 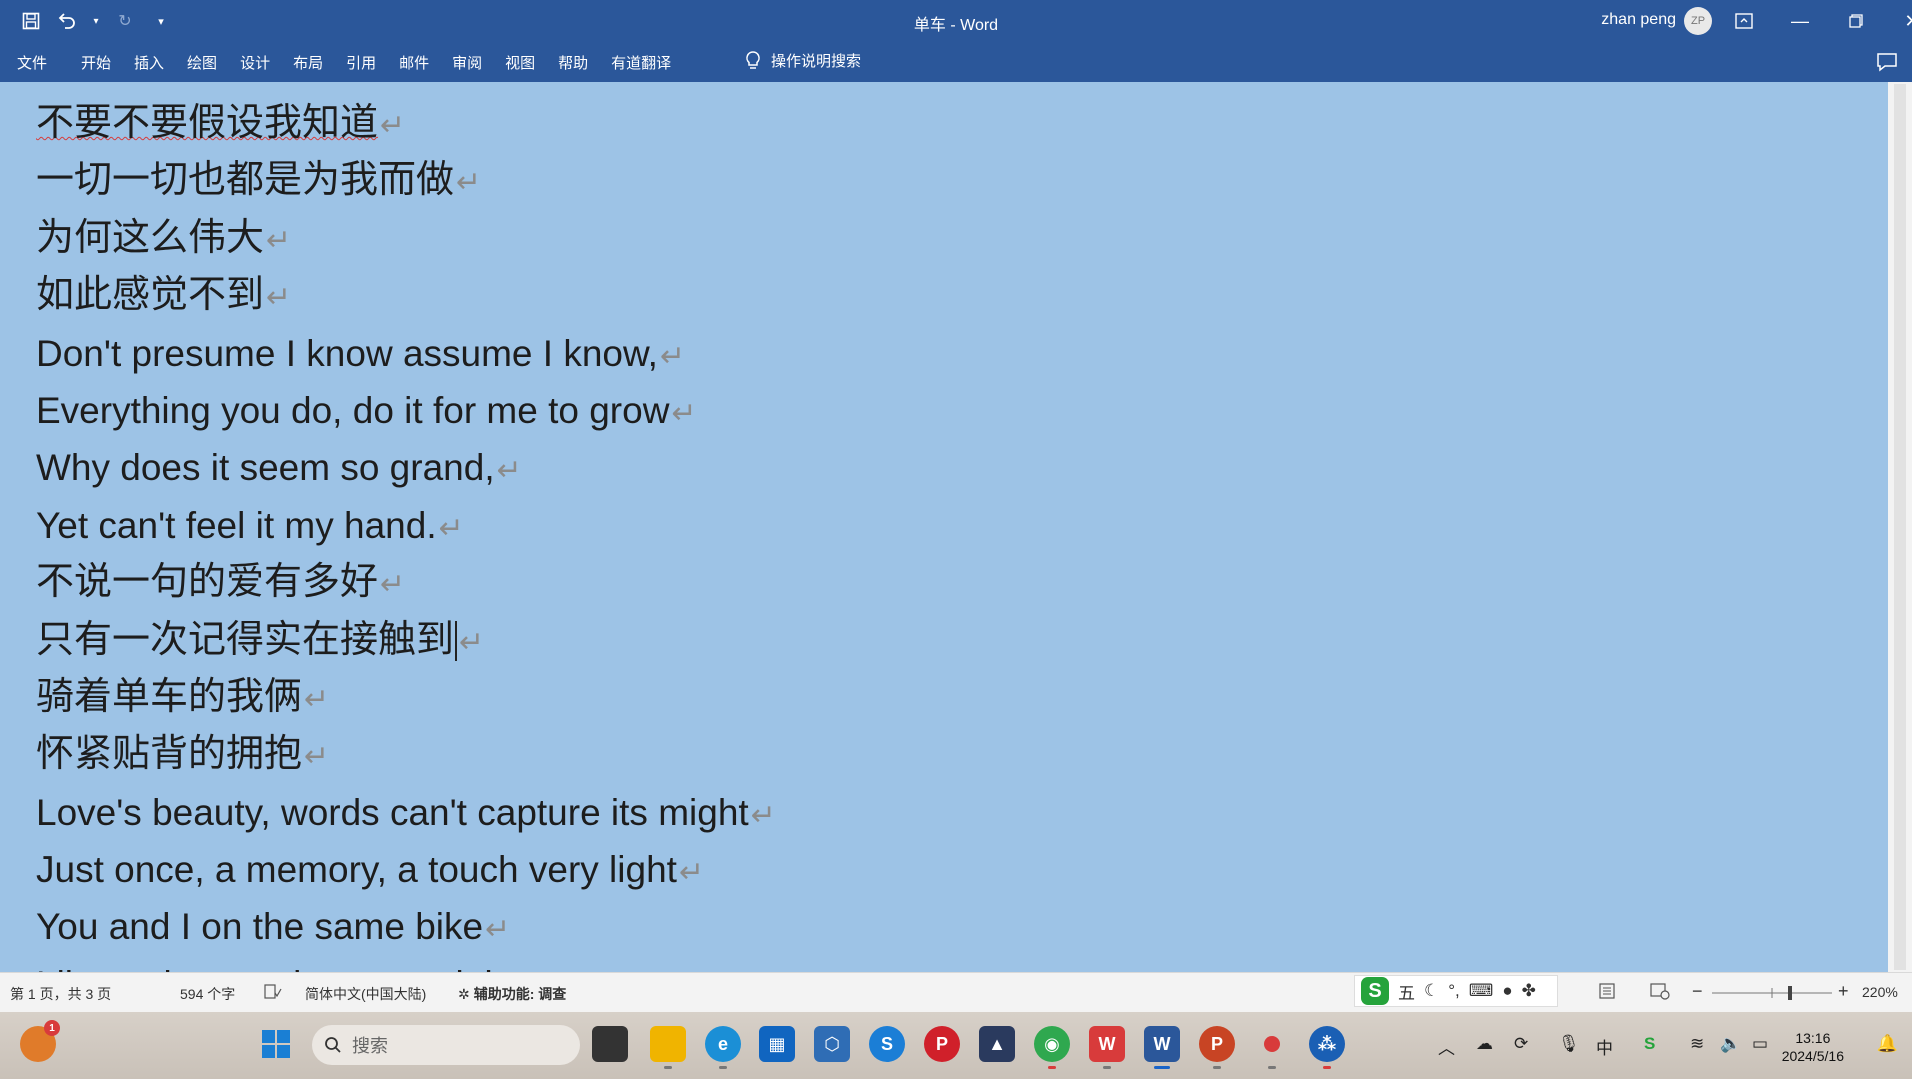 What do you see at coordinates (1880, 992) in the screenshot?
I see `zoom-level: 220%` at bounding box center [1880, 992].